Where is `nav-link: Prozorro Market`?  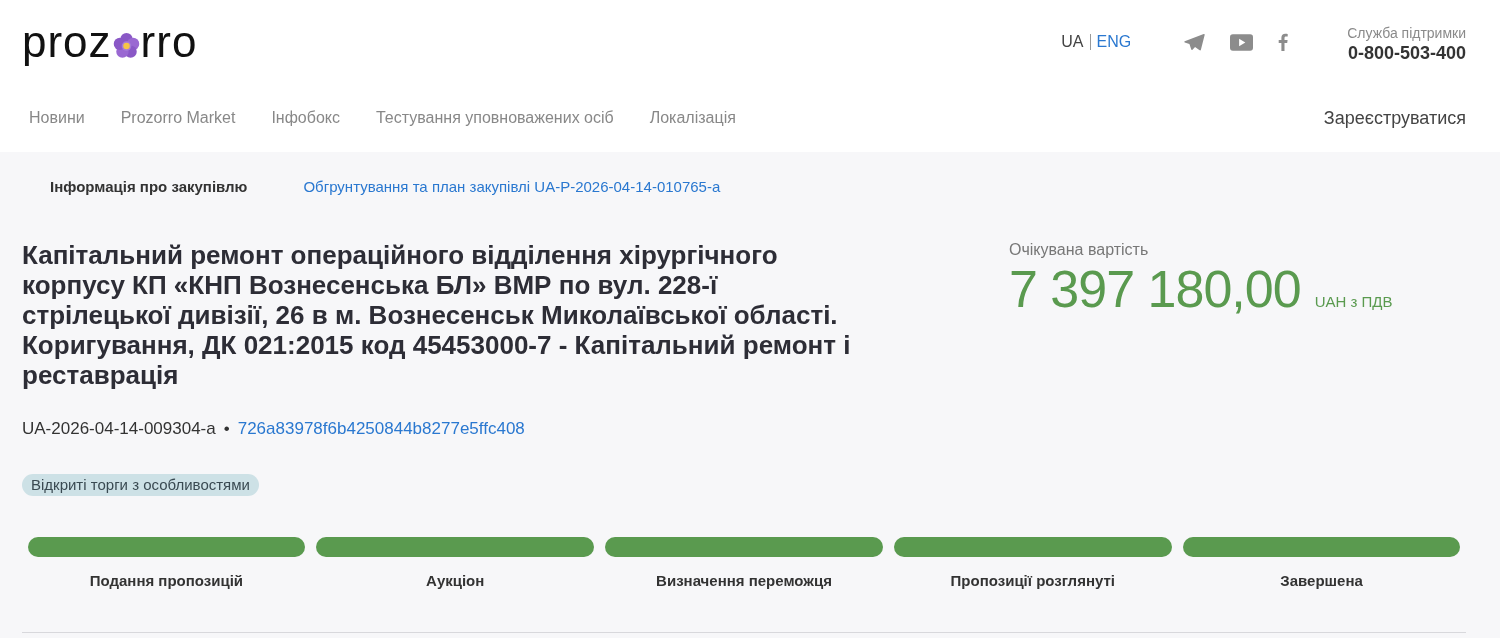 nav-link: Prozorro Market is located at coordinates (178, 118).